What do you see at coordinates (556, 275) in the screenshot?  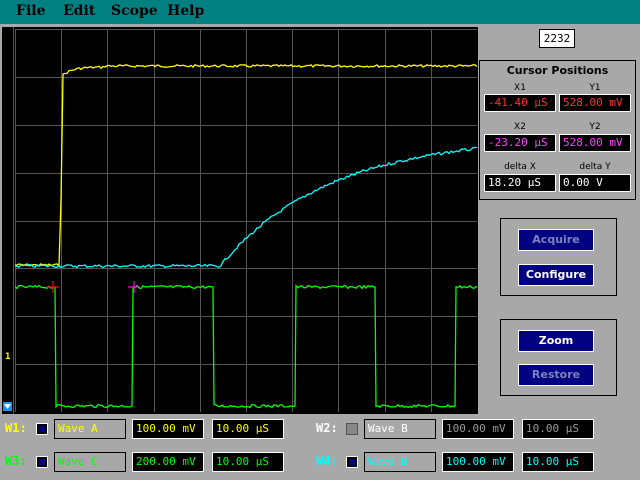 I see `configure-button: Configure` at bounding box center [556, 275].